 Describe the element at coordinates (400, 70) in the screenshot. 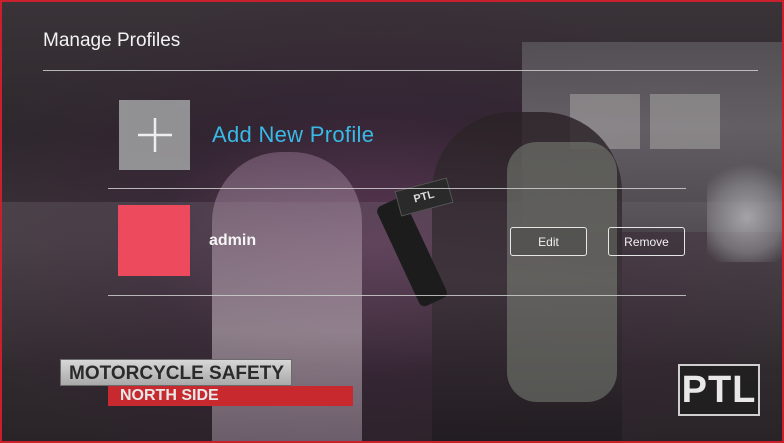

I see `header-divider` at that location.